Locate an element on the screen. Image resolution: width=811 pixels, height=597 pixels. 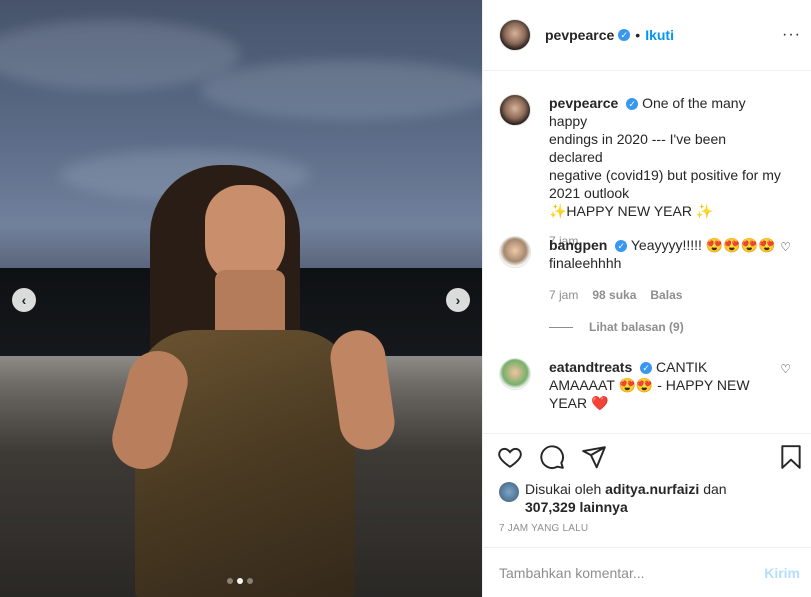
heart-icon is located at coordinates (510, 457).